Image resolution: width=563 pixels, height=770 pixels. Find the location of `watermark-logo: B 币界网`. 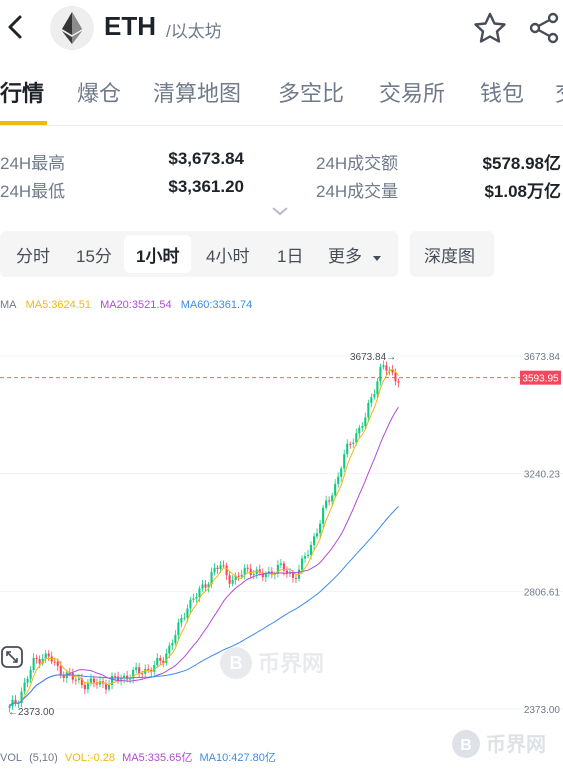

watermark-logo: B 币界网 is located at coordinates (283, 663).